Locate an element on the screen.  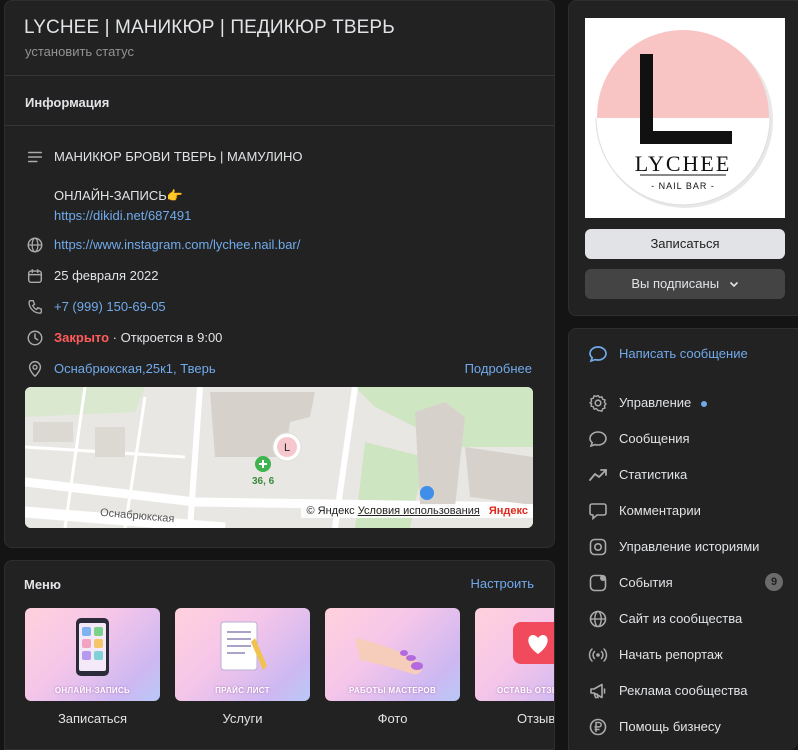
phone-icon is located at coordinates (35, 307).